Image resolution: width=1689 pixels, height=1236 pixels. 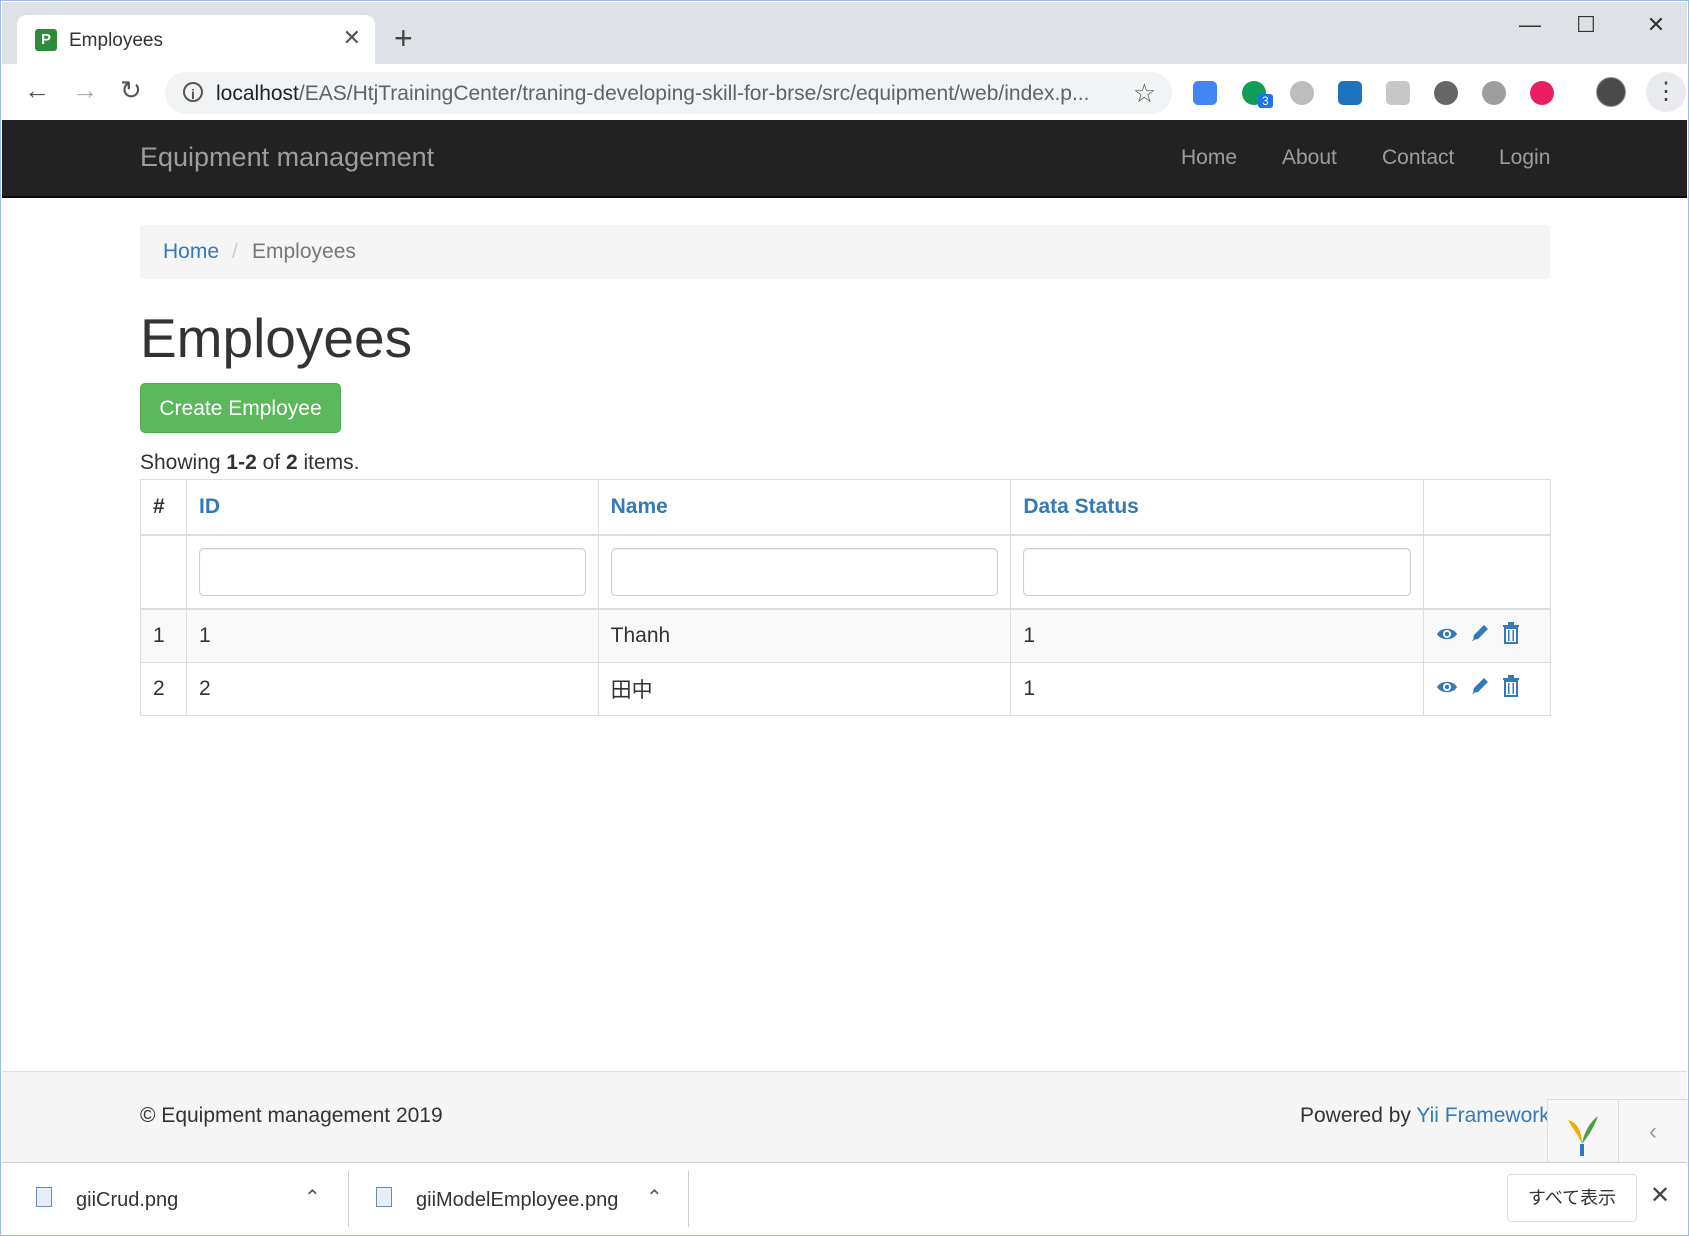 What do you see at coordinates (1205, 93) in the screenshot?
I see `translate-extension-icon` at bounding box center [1205, 93].